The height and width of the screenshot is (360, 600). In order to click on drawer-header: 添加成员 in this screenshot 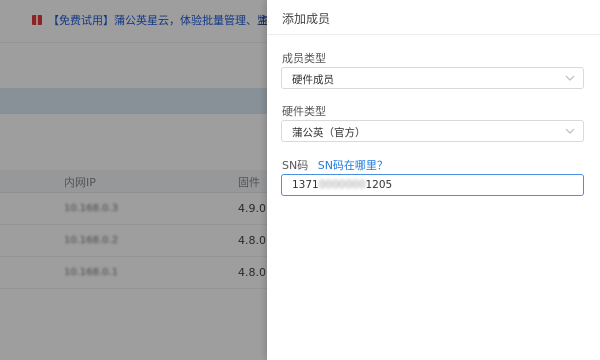, I will do `click(433, 17)`.